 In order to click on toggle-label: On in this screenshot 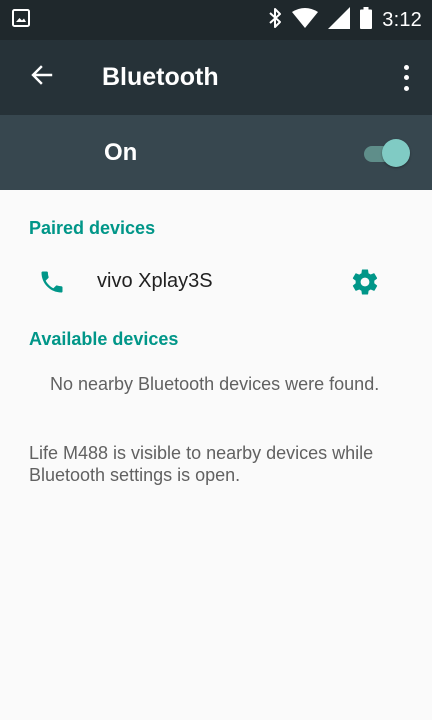, I will do `click(121, 152)`.